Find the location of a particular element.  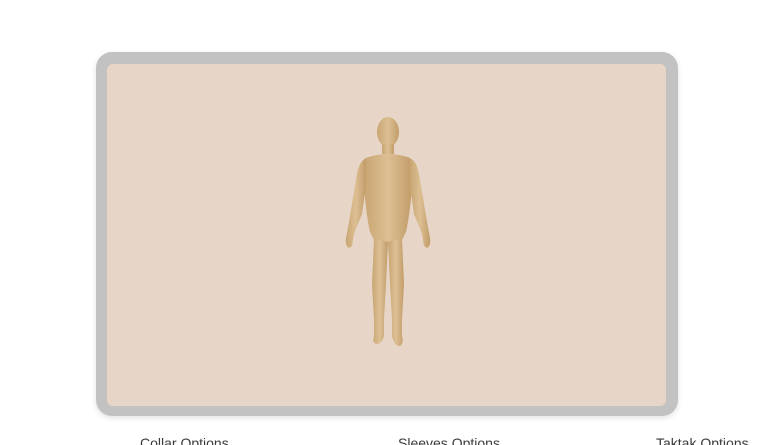

tab-sleeves-options: Sleeves Options is located at coordinates (449, 440).